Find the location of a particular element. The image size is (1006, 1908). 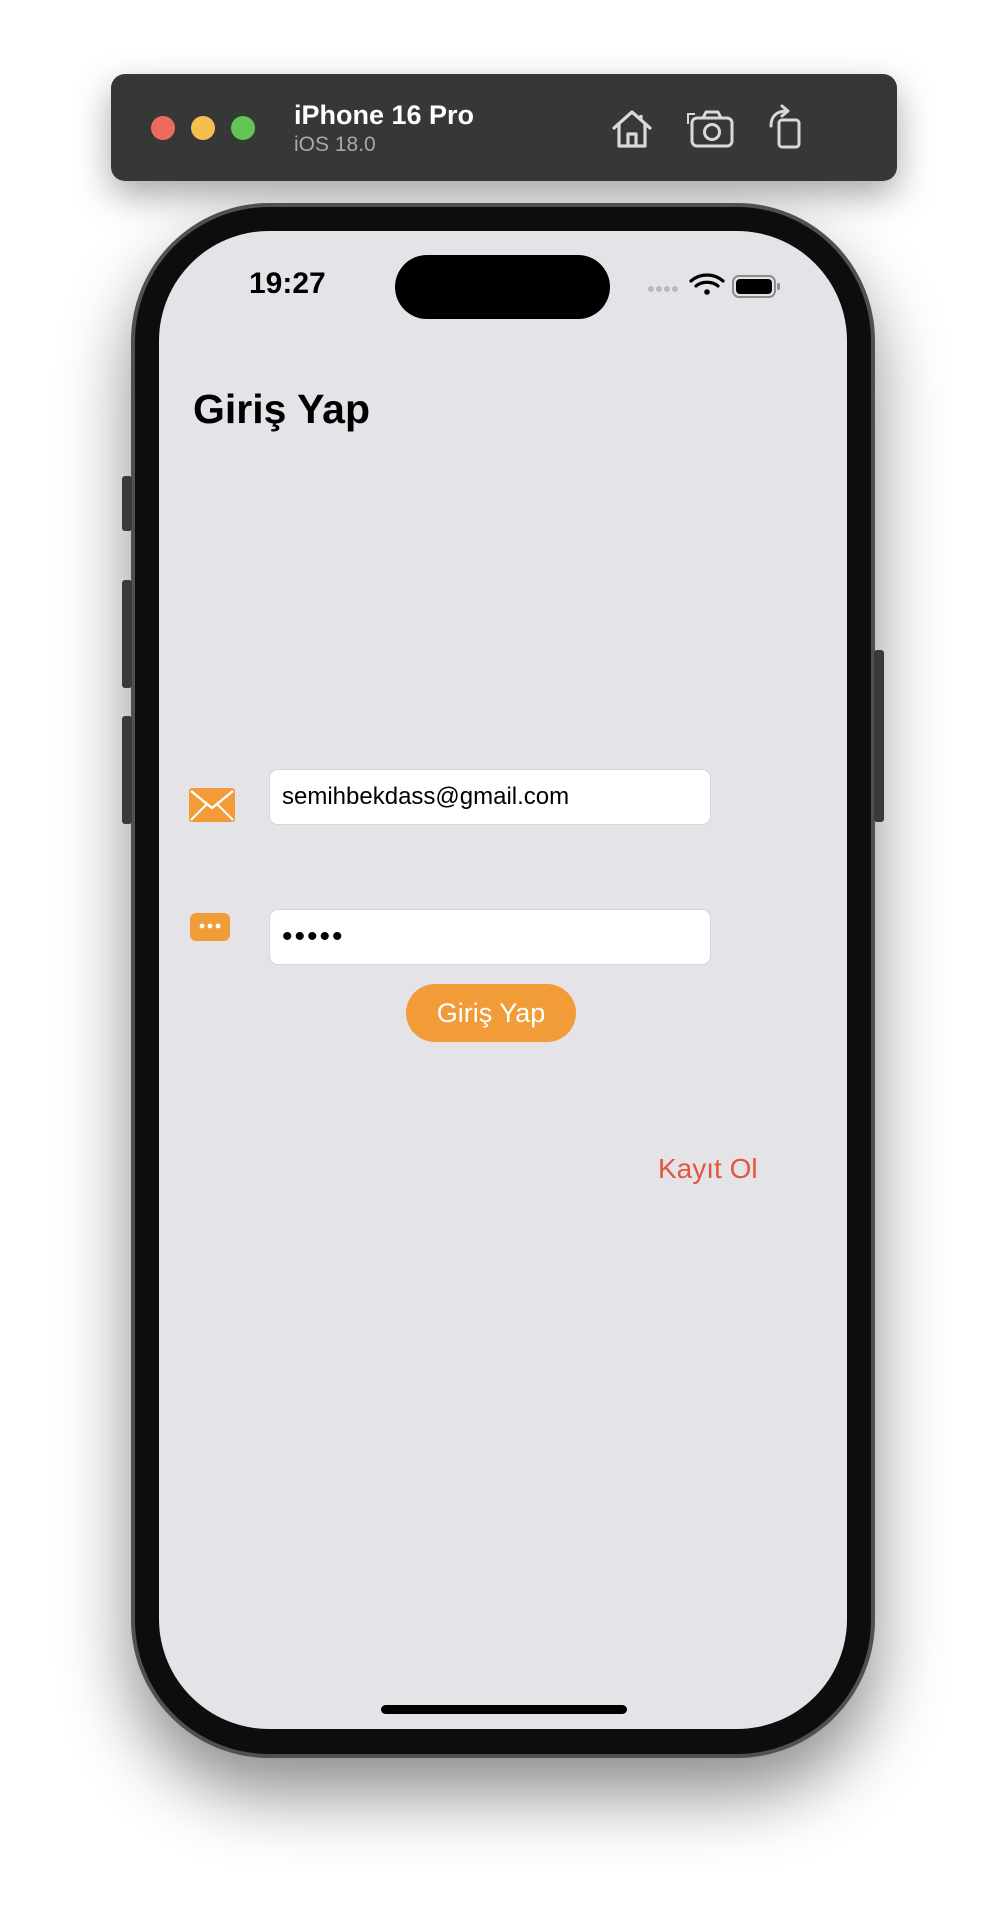

home-icon is located at coordinates (632, 129).